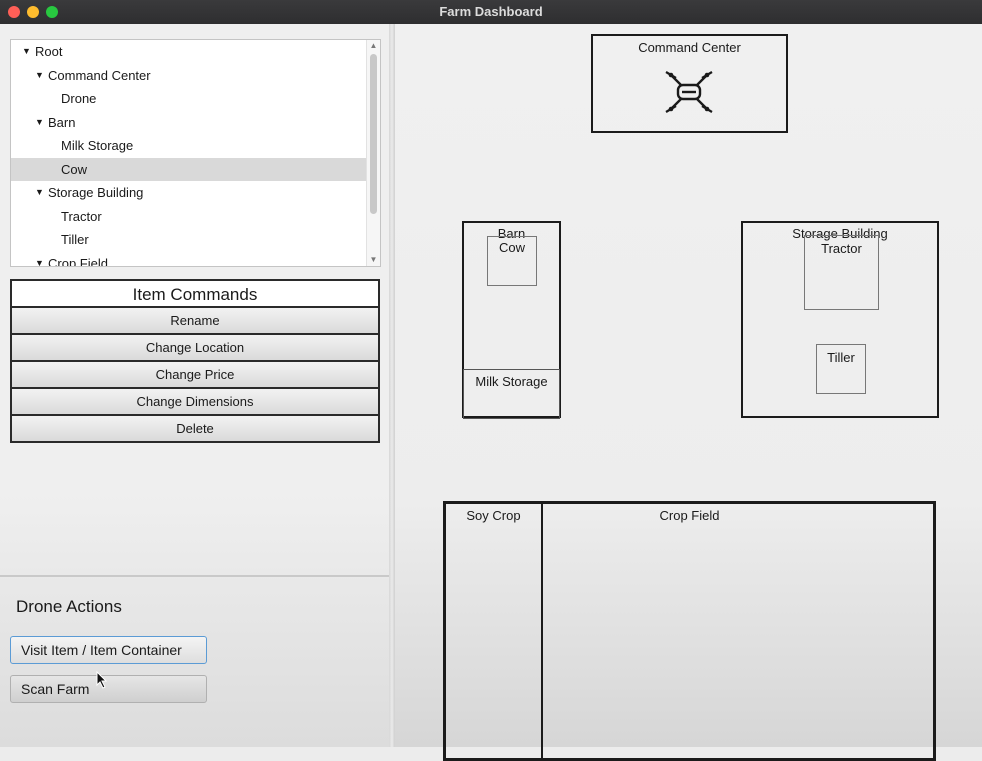 This screenshot has height=761, width=982. I want to click on tree-item-label: Root, so click(49, 51).